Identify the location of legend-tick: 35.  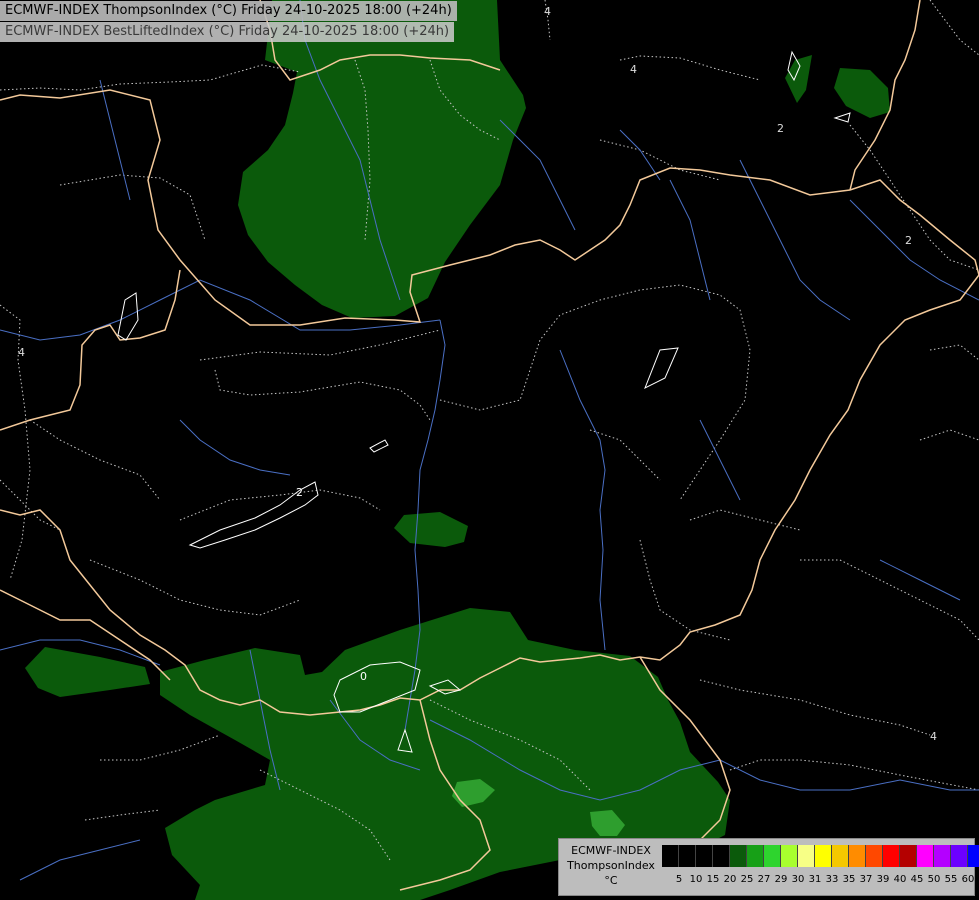
(849, 879).